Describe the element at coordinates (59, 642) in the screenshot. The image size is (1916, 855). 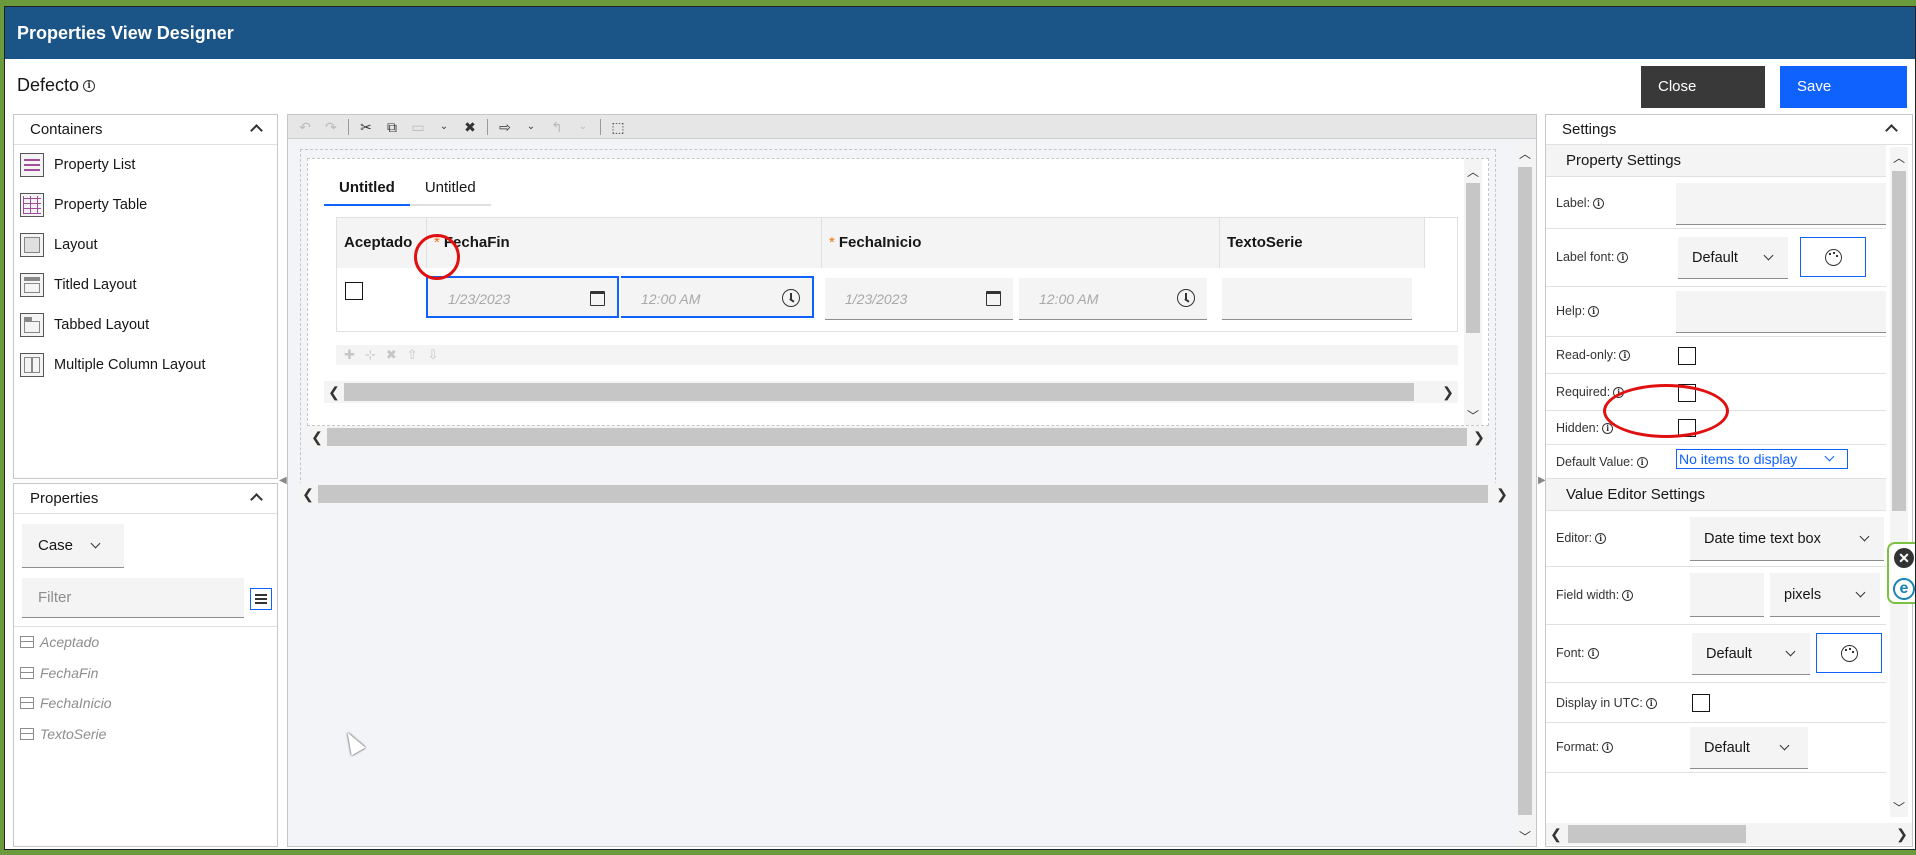
I see `property-item-aceptado: Aceptado` at that location.